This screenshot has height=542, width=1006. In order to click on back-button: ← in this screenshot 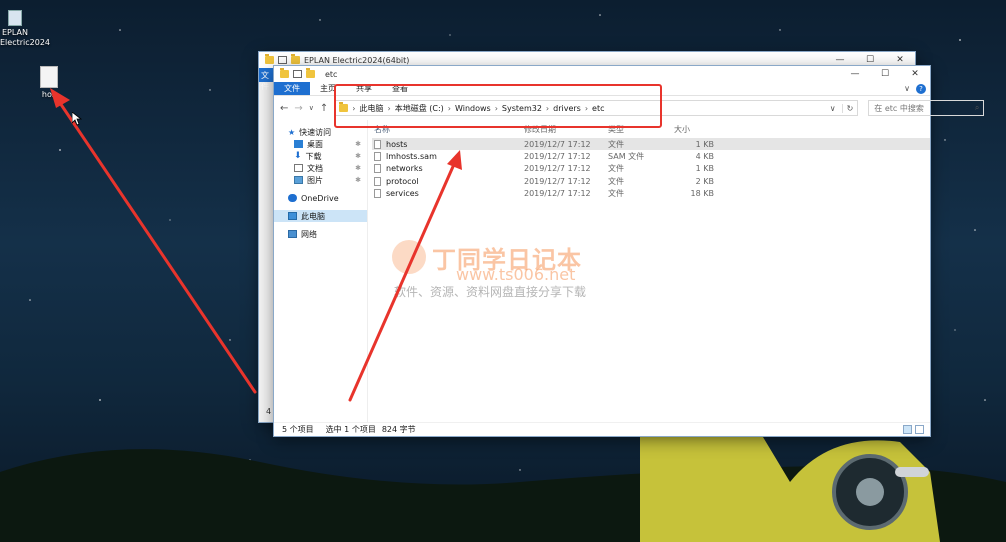, I will do `click(284, 108)`.